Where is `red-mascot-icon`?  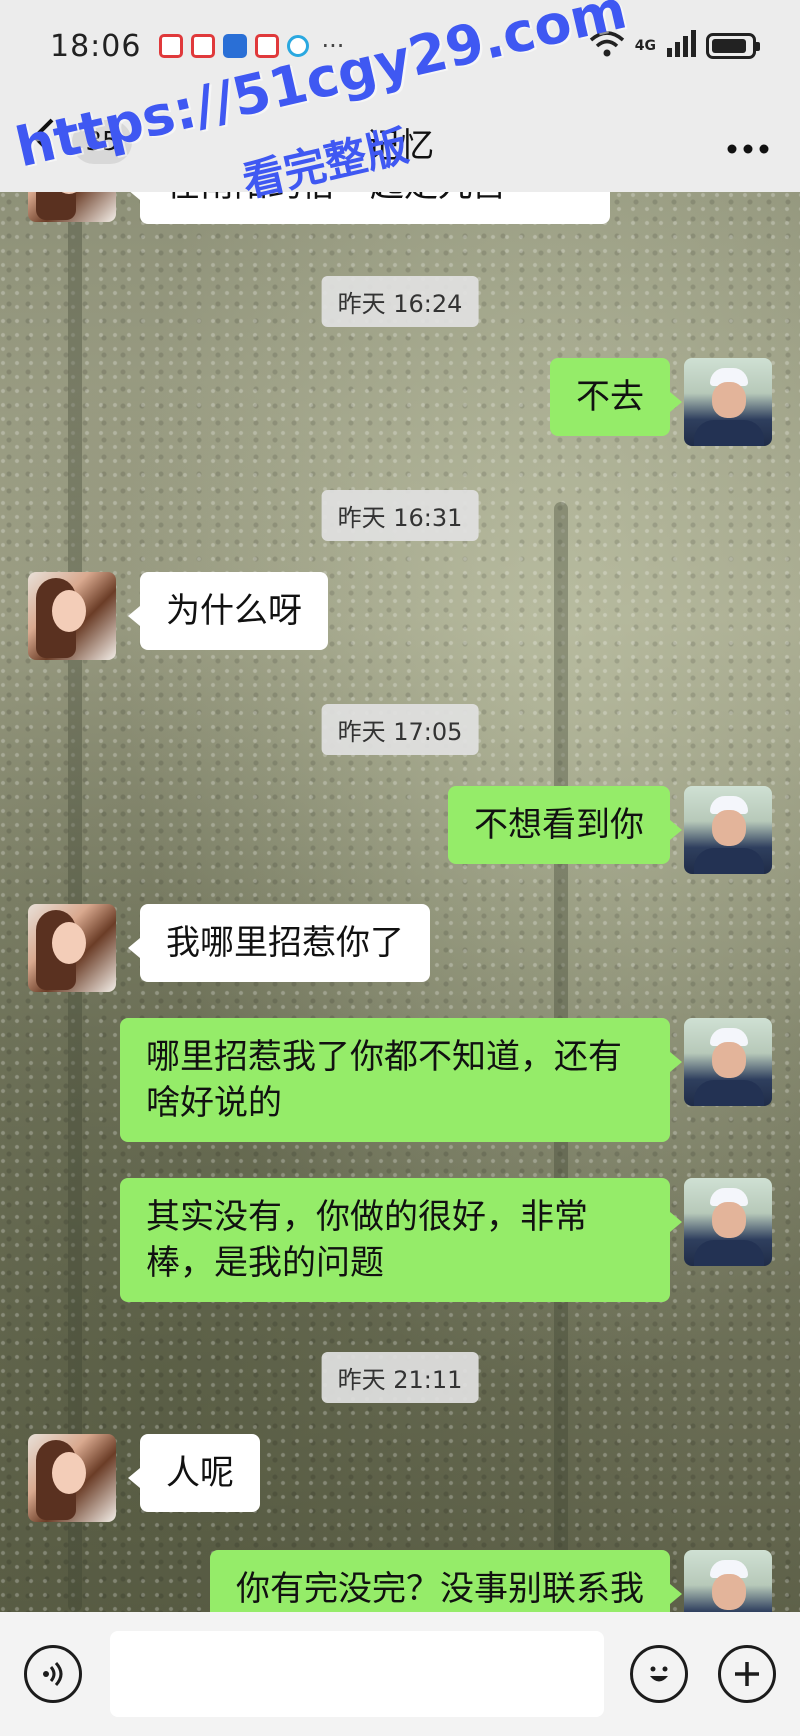 red-mascot-icon is located at coordinates (203, 46).